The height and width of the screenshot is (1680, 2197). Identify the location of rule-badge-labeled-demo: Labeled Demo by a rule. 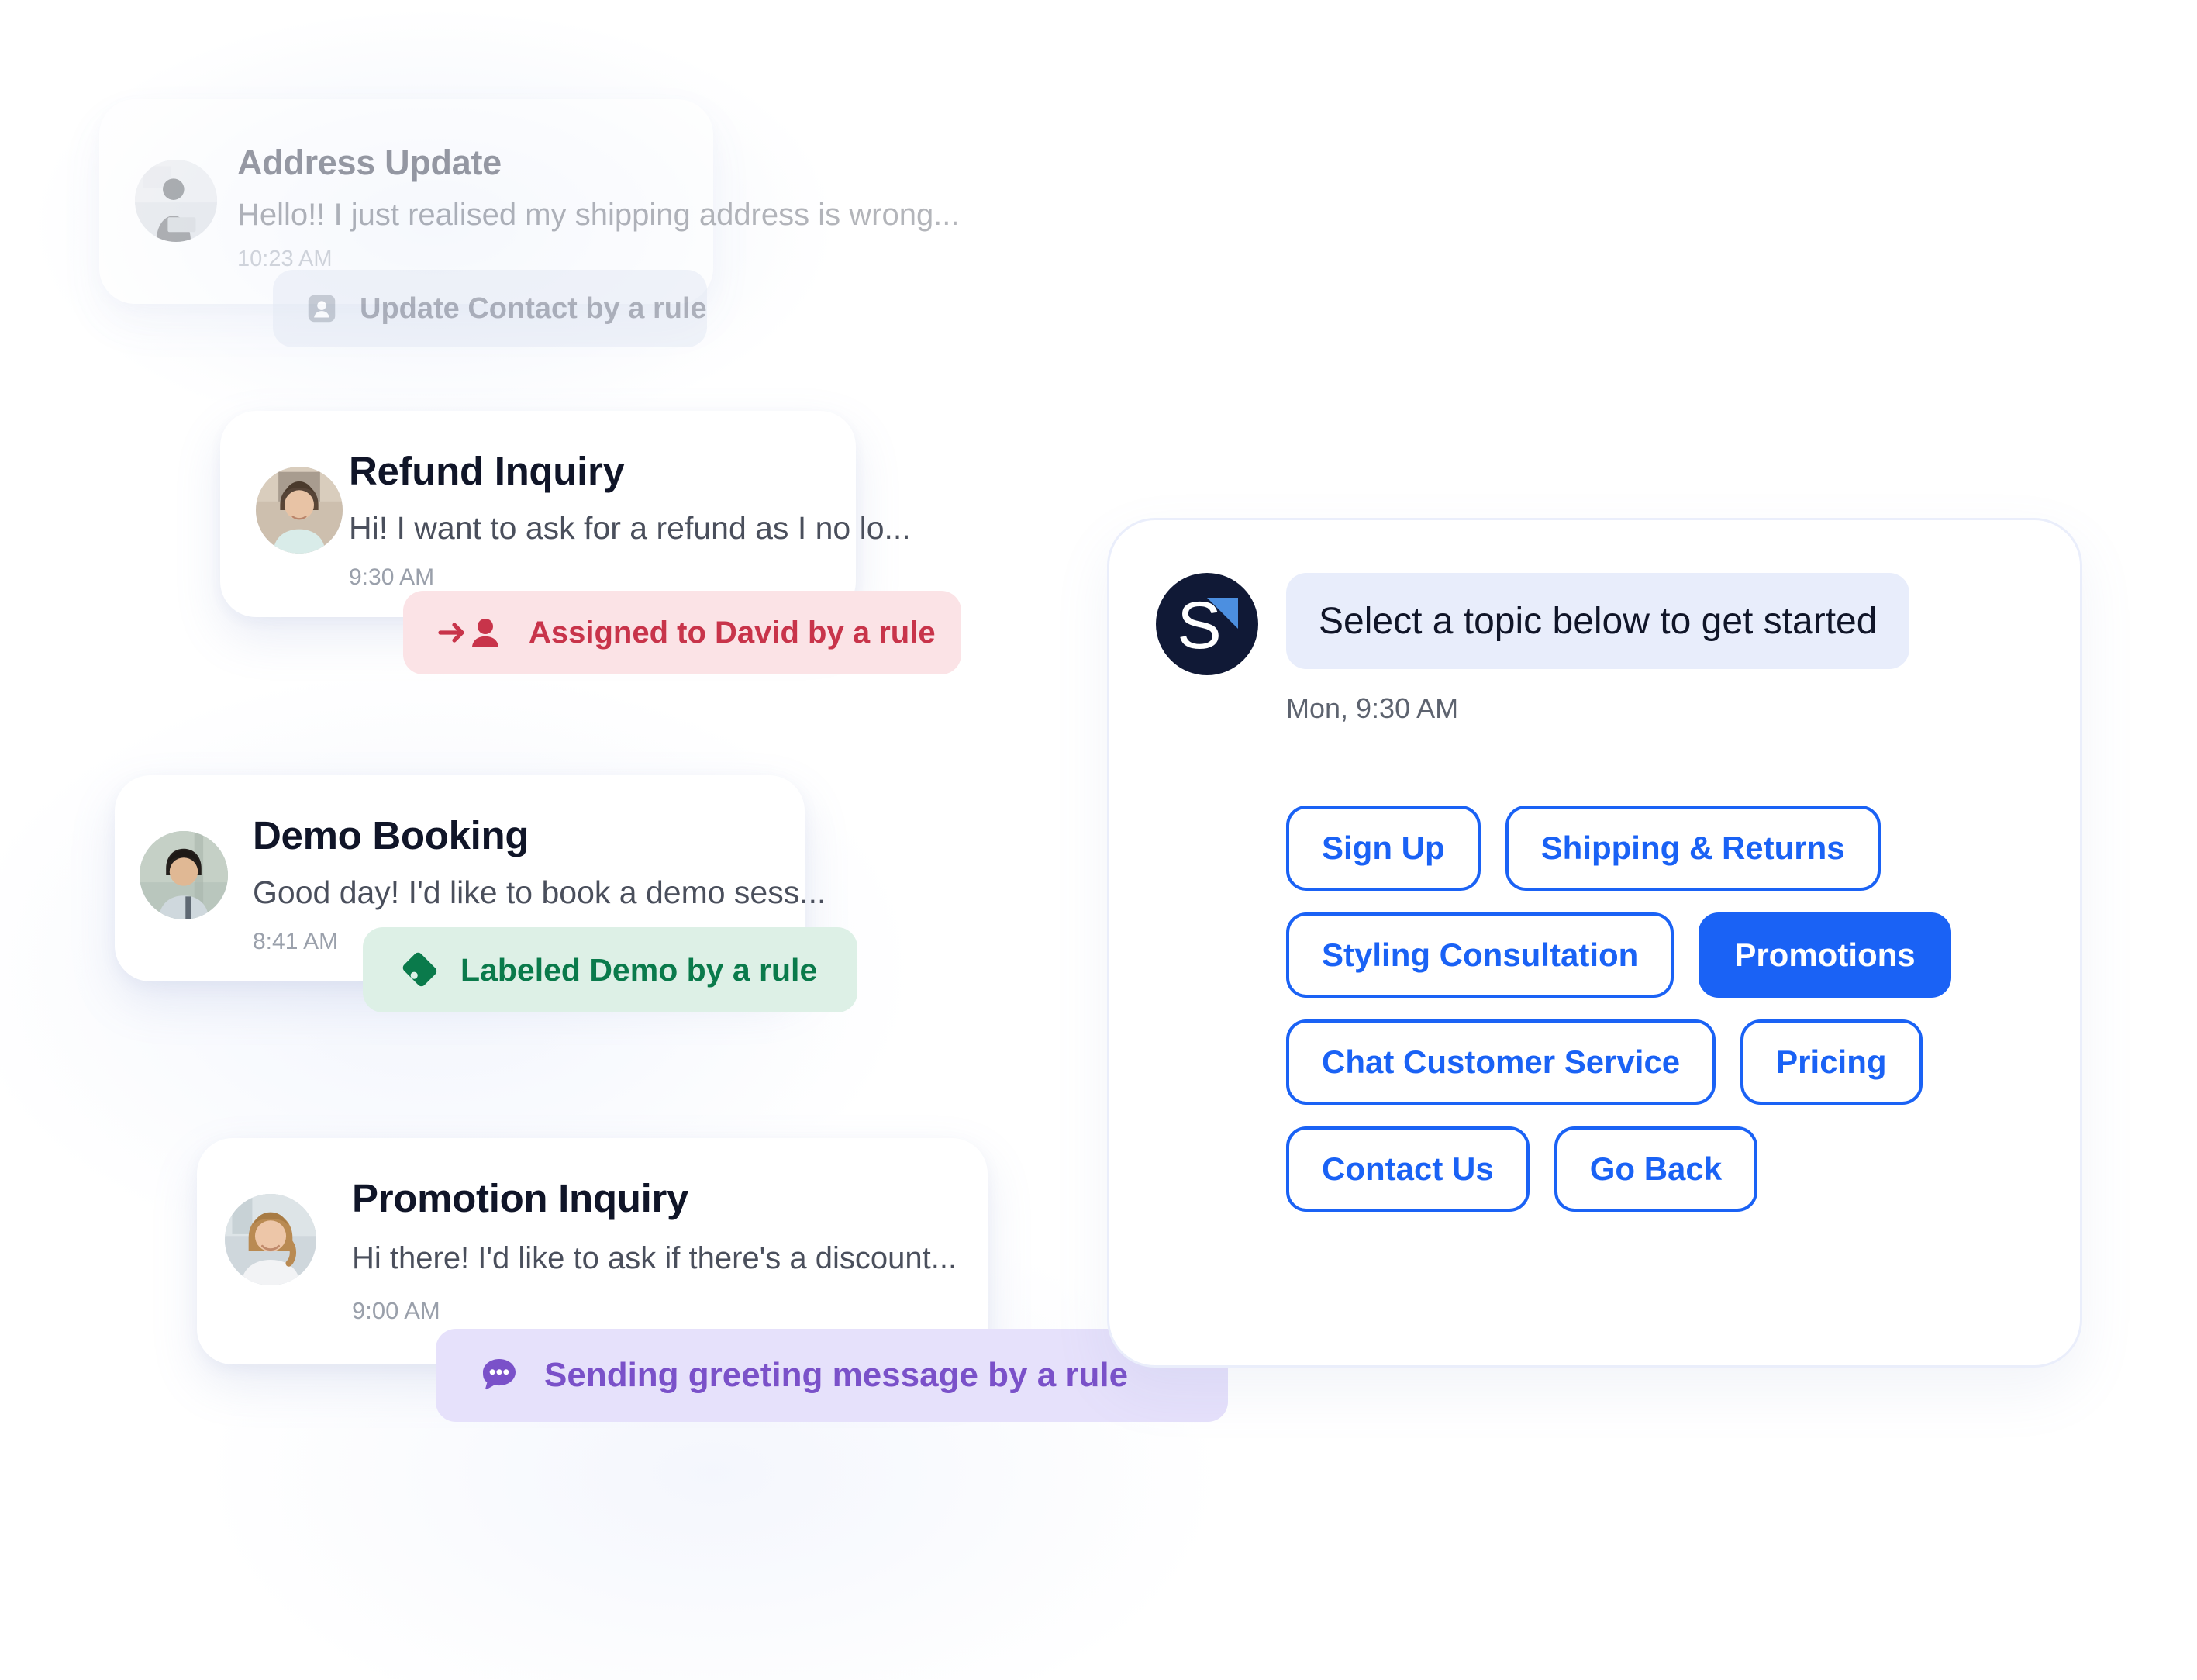
(610, 970).